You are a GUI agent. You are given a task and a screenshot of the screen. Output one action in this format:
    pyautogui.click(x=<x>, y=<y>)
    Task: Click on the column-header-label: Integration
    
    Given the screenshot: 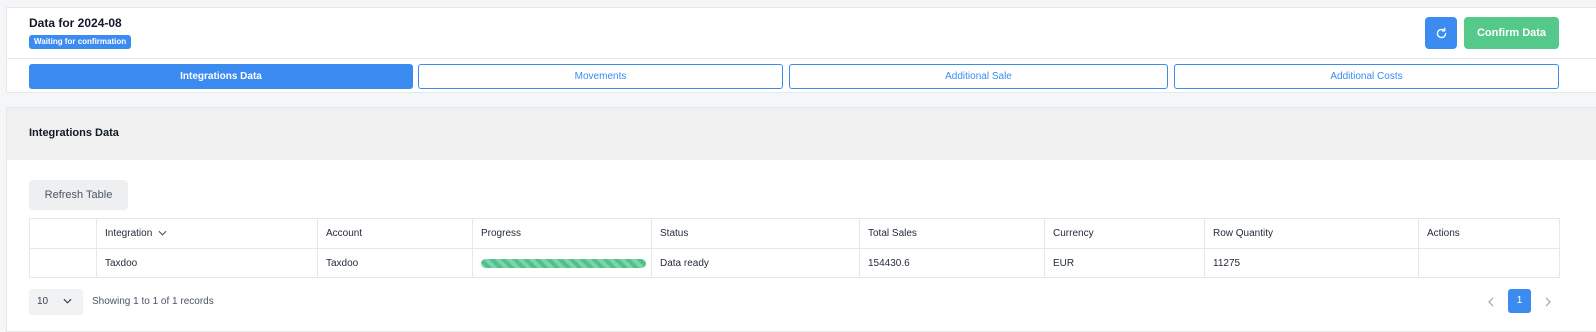 What is the action you would take?
    pyautogui.click(x=129, y=233)
    